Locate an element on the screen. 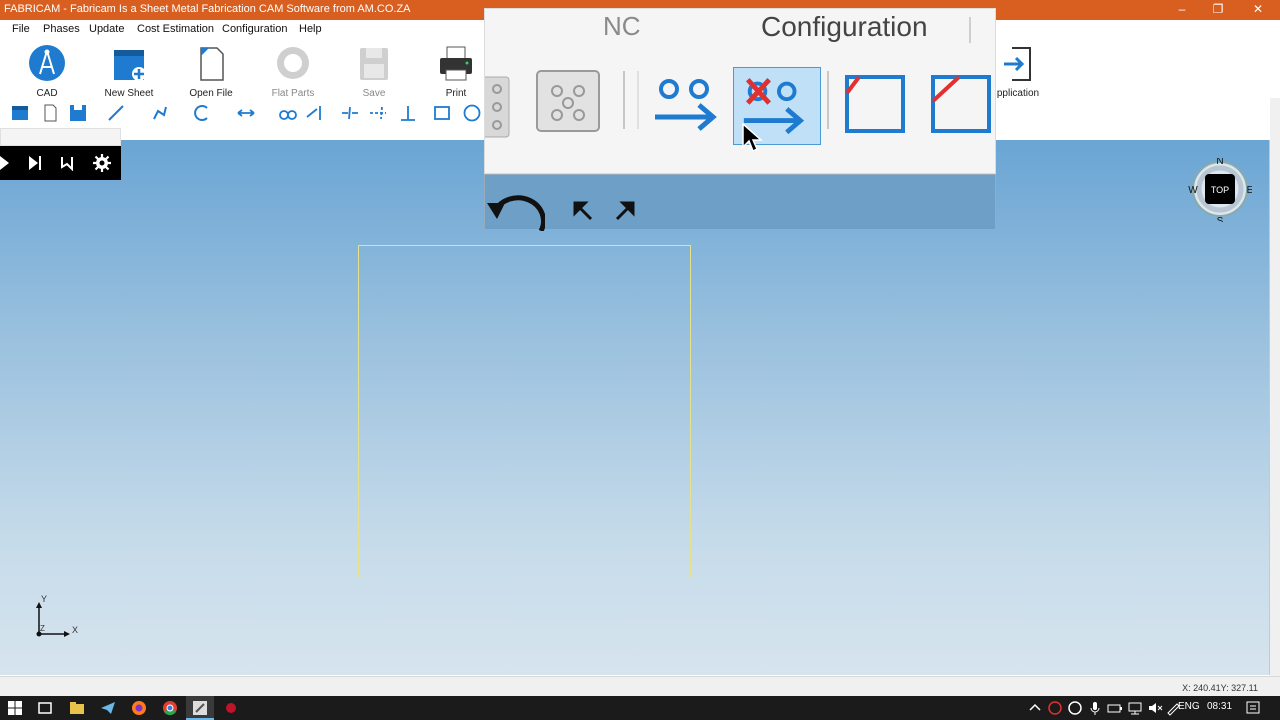  break-line-icon is located at coordinates (350, 113).